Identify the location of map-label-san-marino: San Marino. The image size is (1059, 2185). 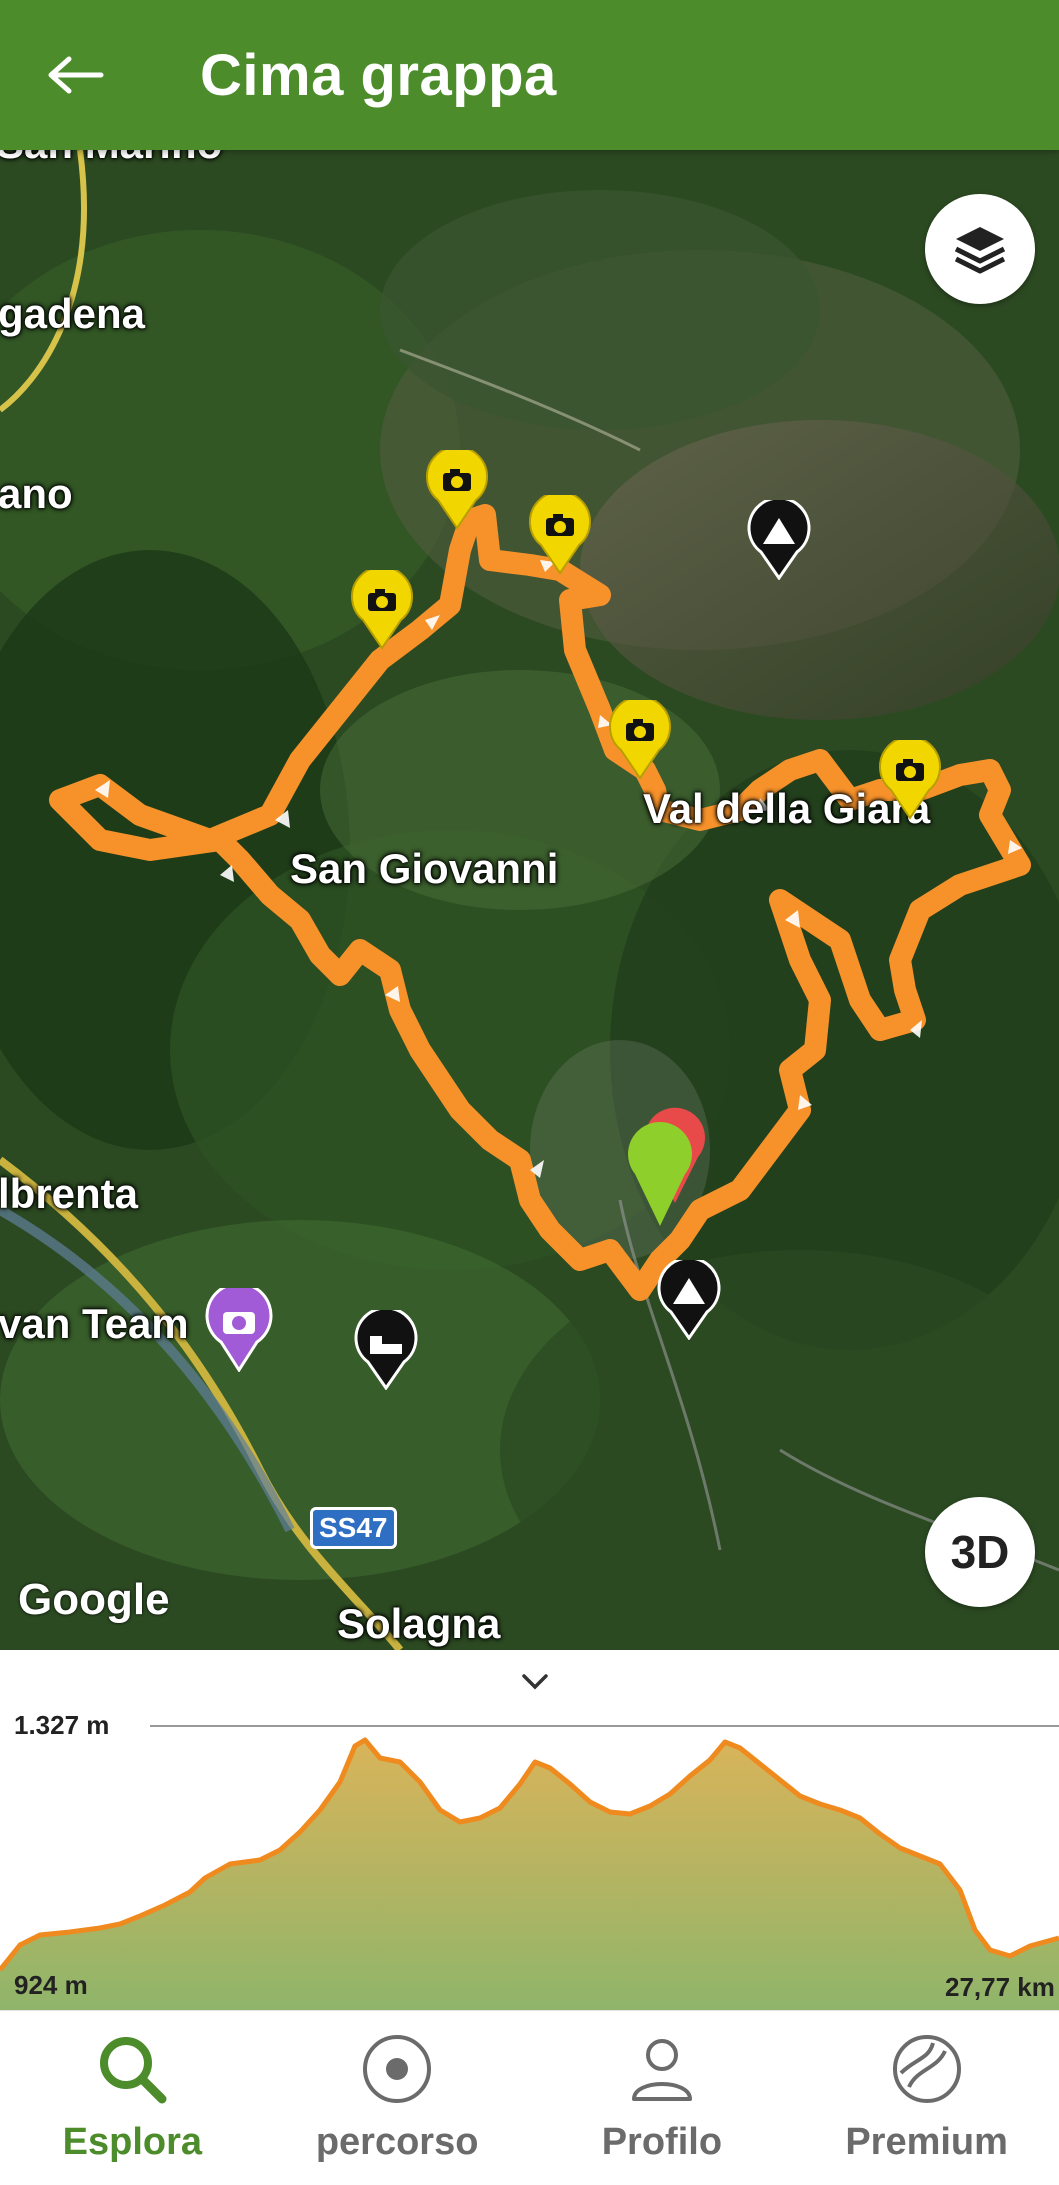
(111, 159).